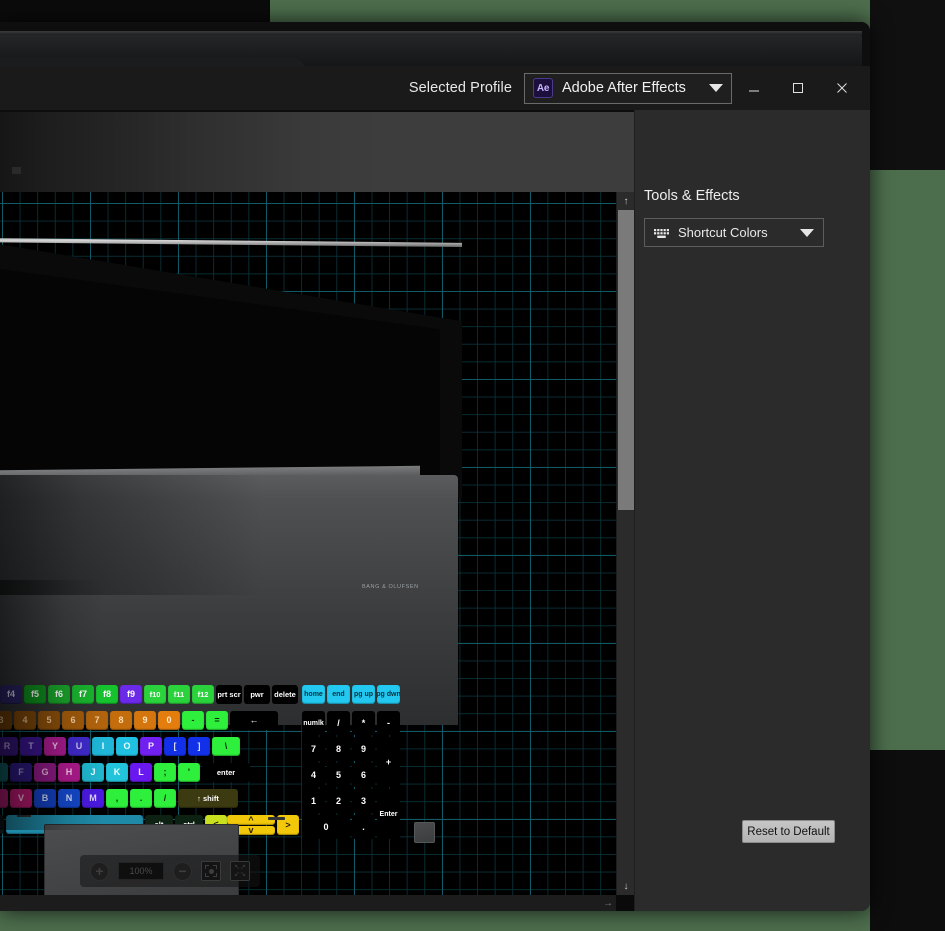 Image resolution: width=945 pixels, height=931 pixels. What do you see at coordinates (226, 746) in the screenshot?
I see `key--: \` at bounding box center [226, 746].